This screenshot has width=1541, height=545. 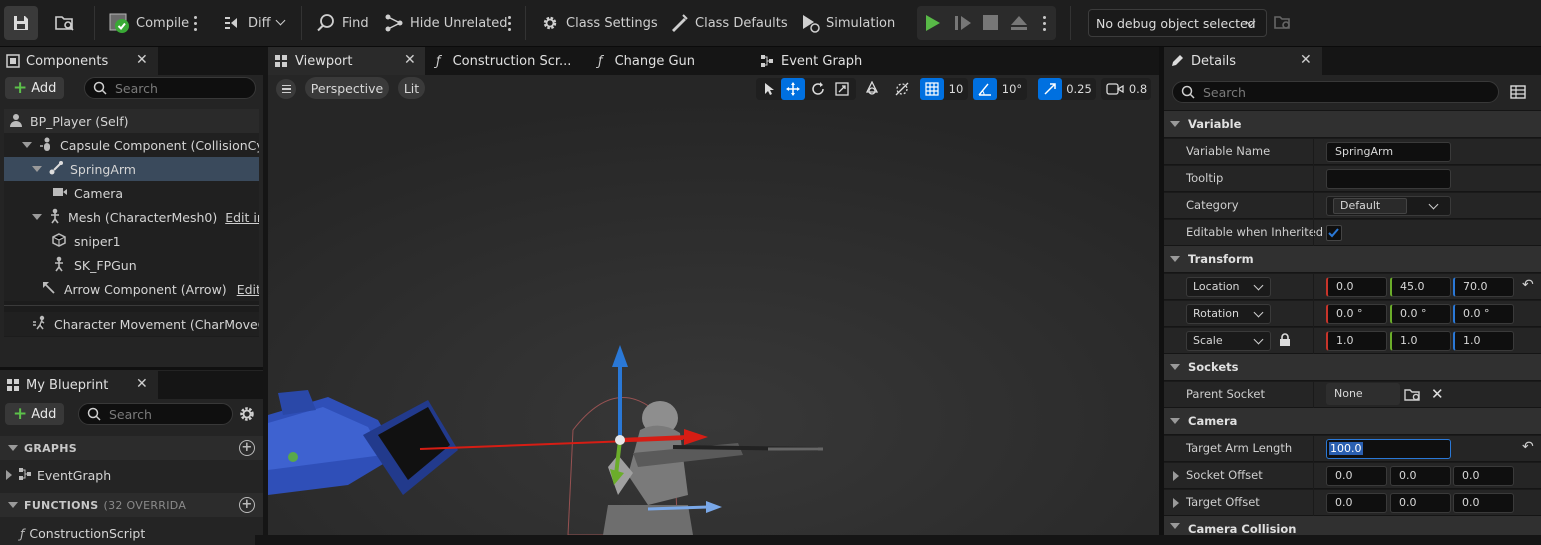 I want to click on scale-snap-toggle, so click(x=1050, y=89).